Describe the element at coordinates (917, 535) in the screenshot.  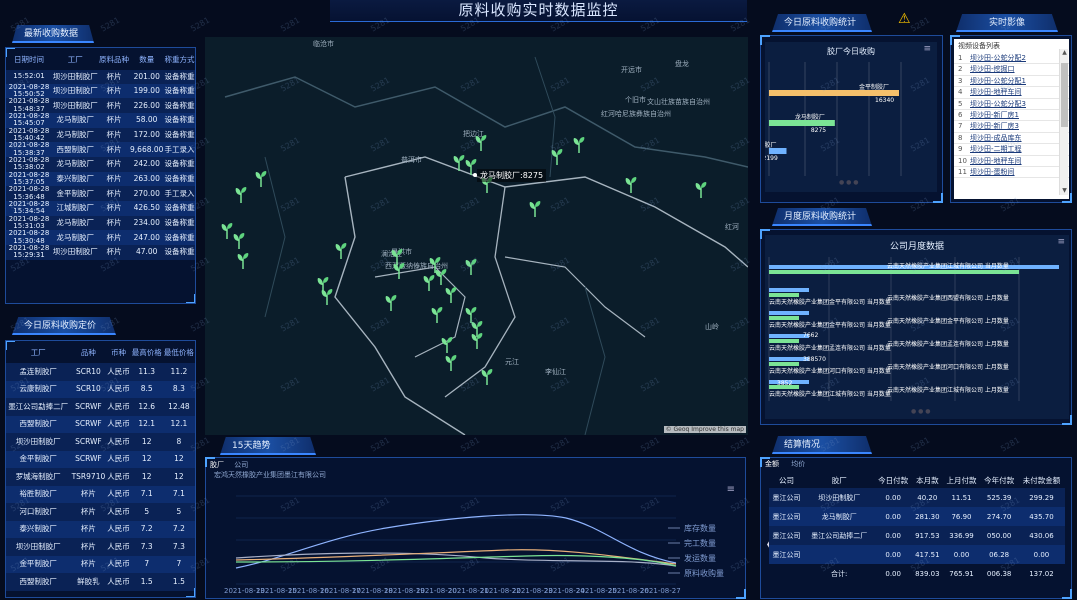
I see `table-row: 墨江公司 墨江公司勐捧二厂 0.00 917.53 336.99 050.00 430.06` at that location.